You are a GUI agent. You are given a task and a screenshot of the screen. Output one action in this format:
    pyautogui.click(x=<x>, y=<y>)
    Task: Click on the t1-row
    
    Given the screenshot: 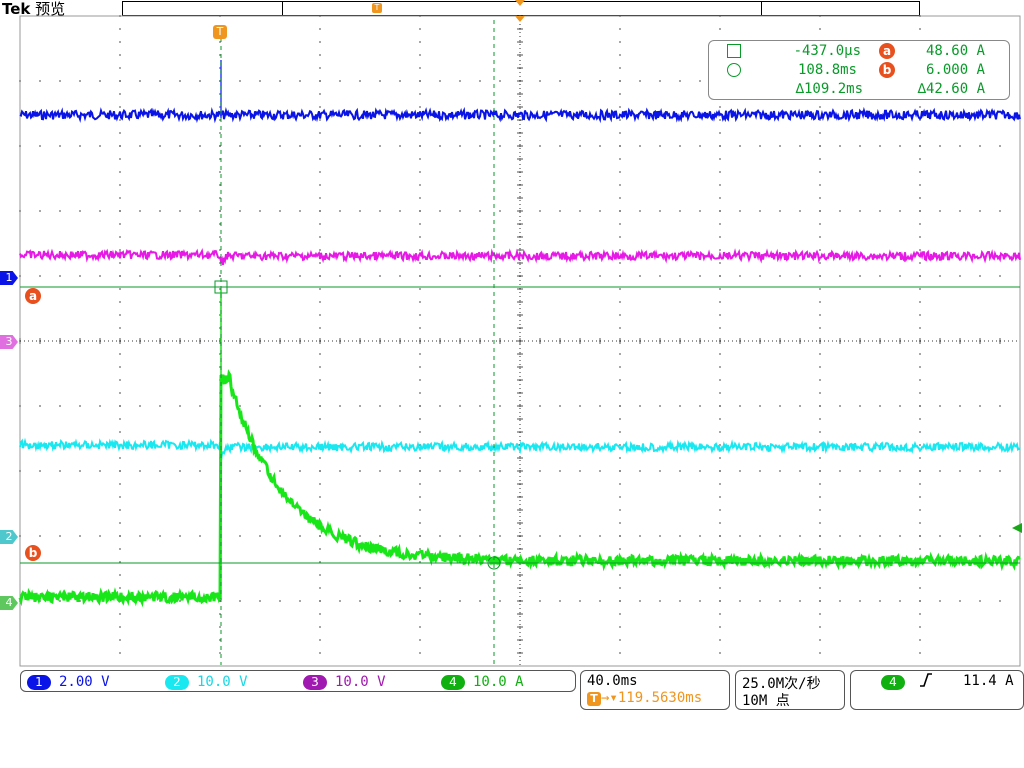 What is the action you would take?
    pyautogui.click(x=734, y=52)
    